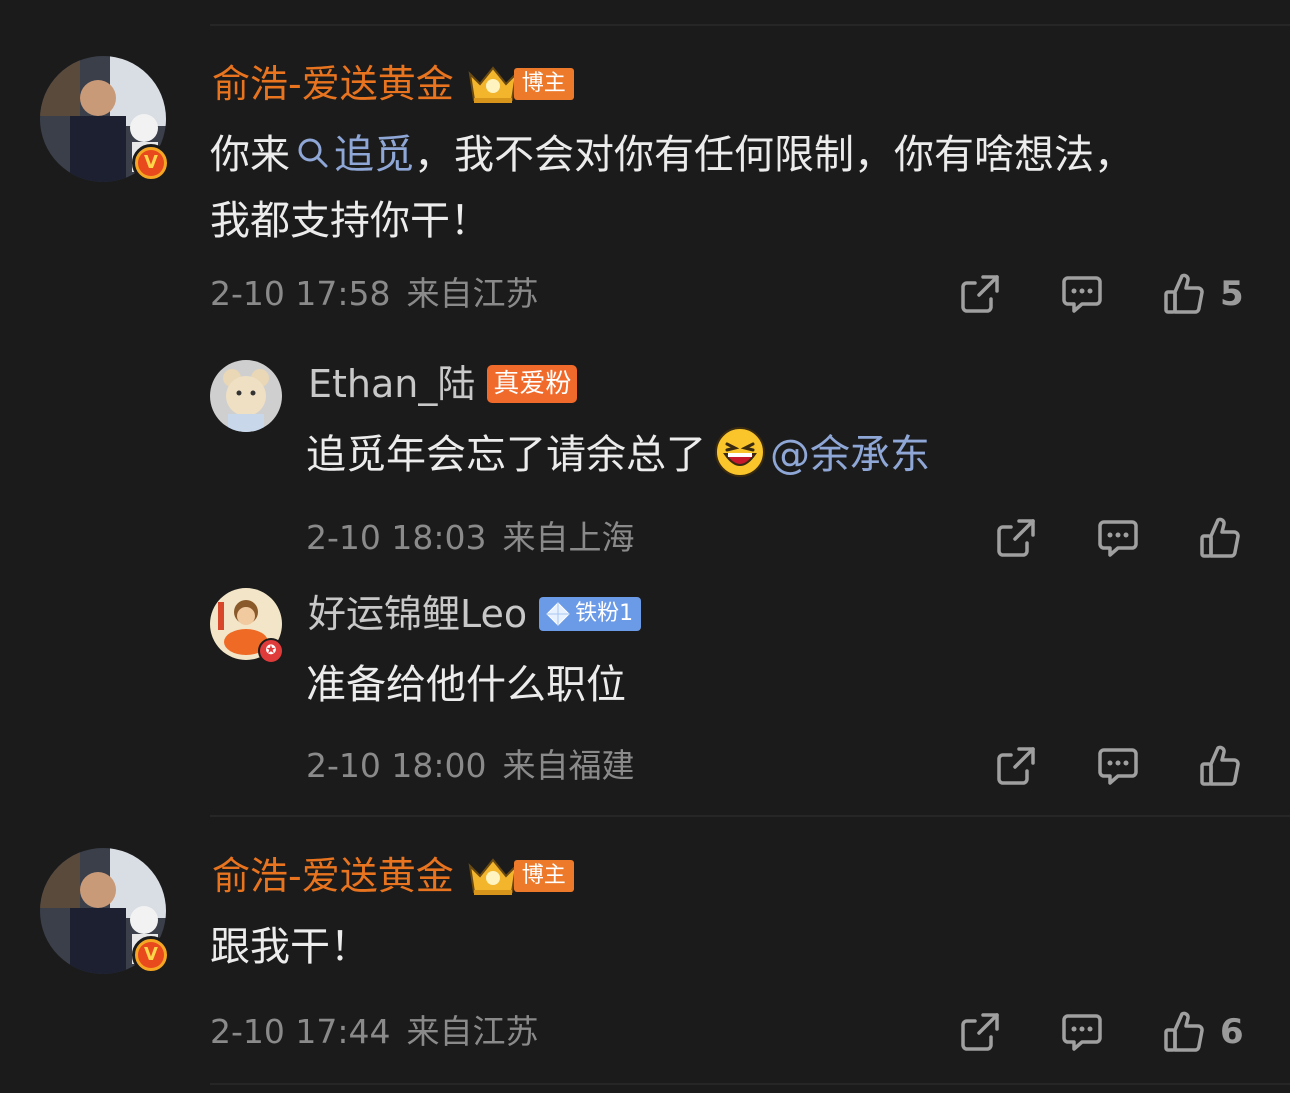 Image resolution: width=1290 pixels, height=1093 pixels. What do you see at coordinates (300, 293) in the screenshot?
I see `comment-date: 2-10 17:58` at bounding box center [300, 293].